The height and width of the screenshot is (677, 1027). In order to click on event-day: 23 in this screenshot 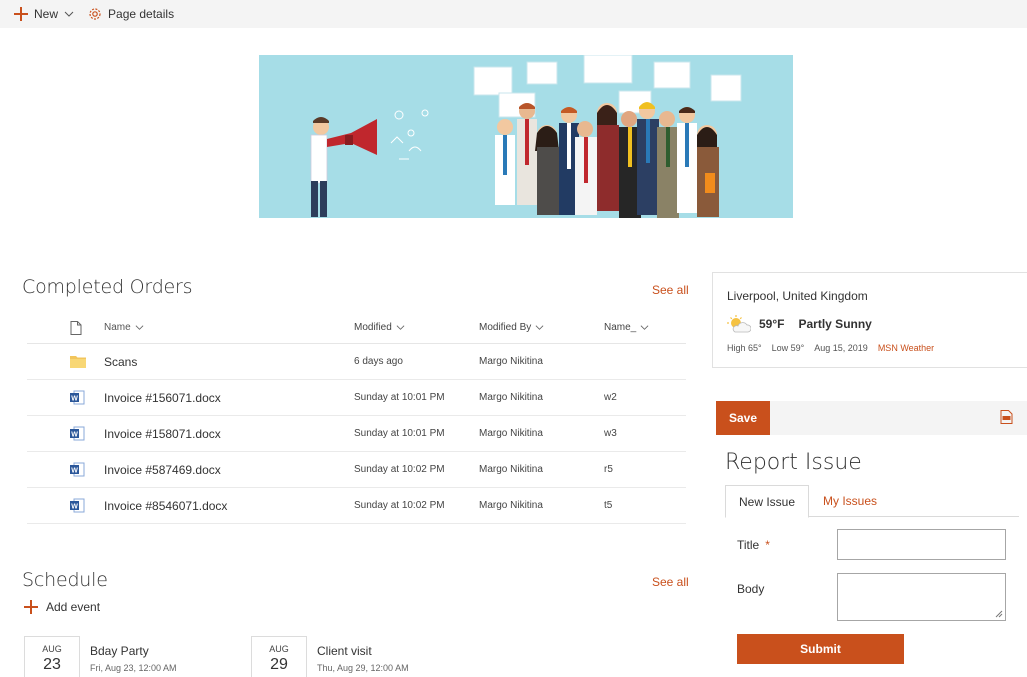, I will do `click(52, 664)`.